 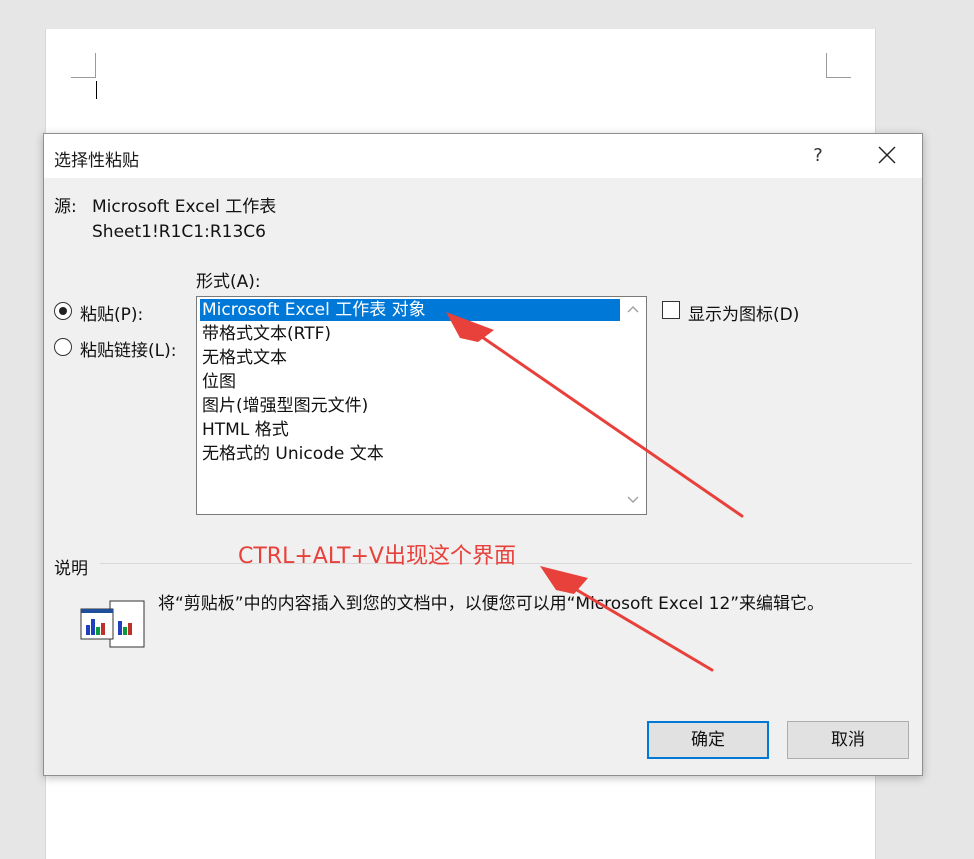 What do you see at coordinates (633, 405) in the screenshot?
I see `listbox-scrollbar` at bounding box center [633, 405].